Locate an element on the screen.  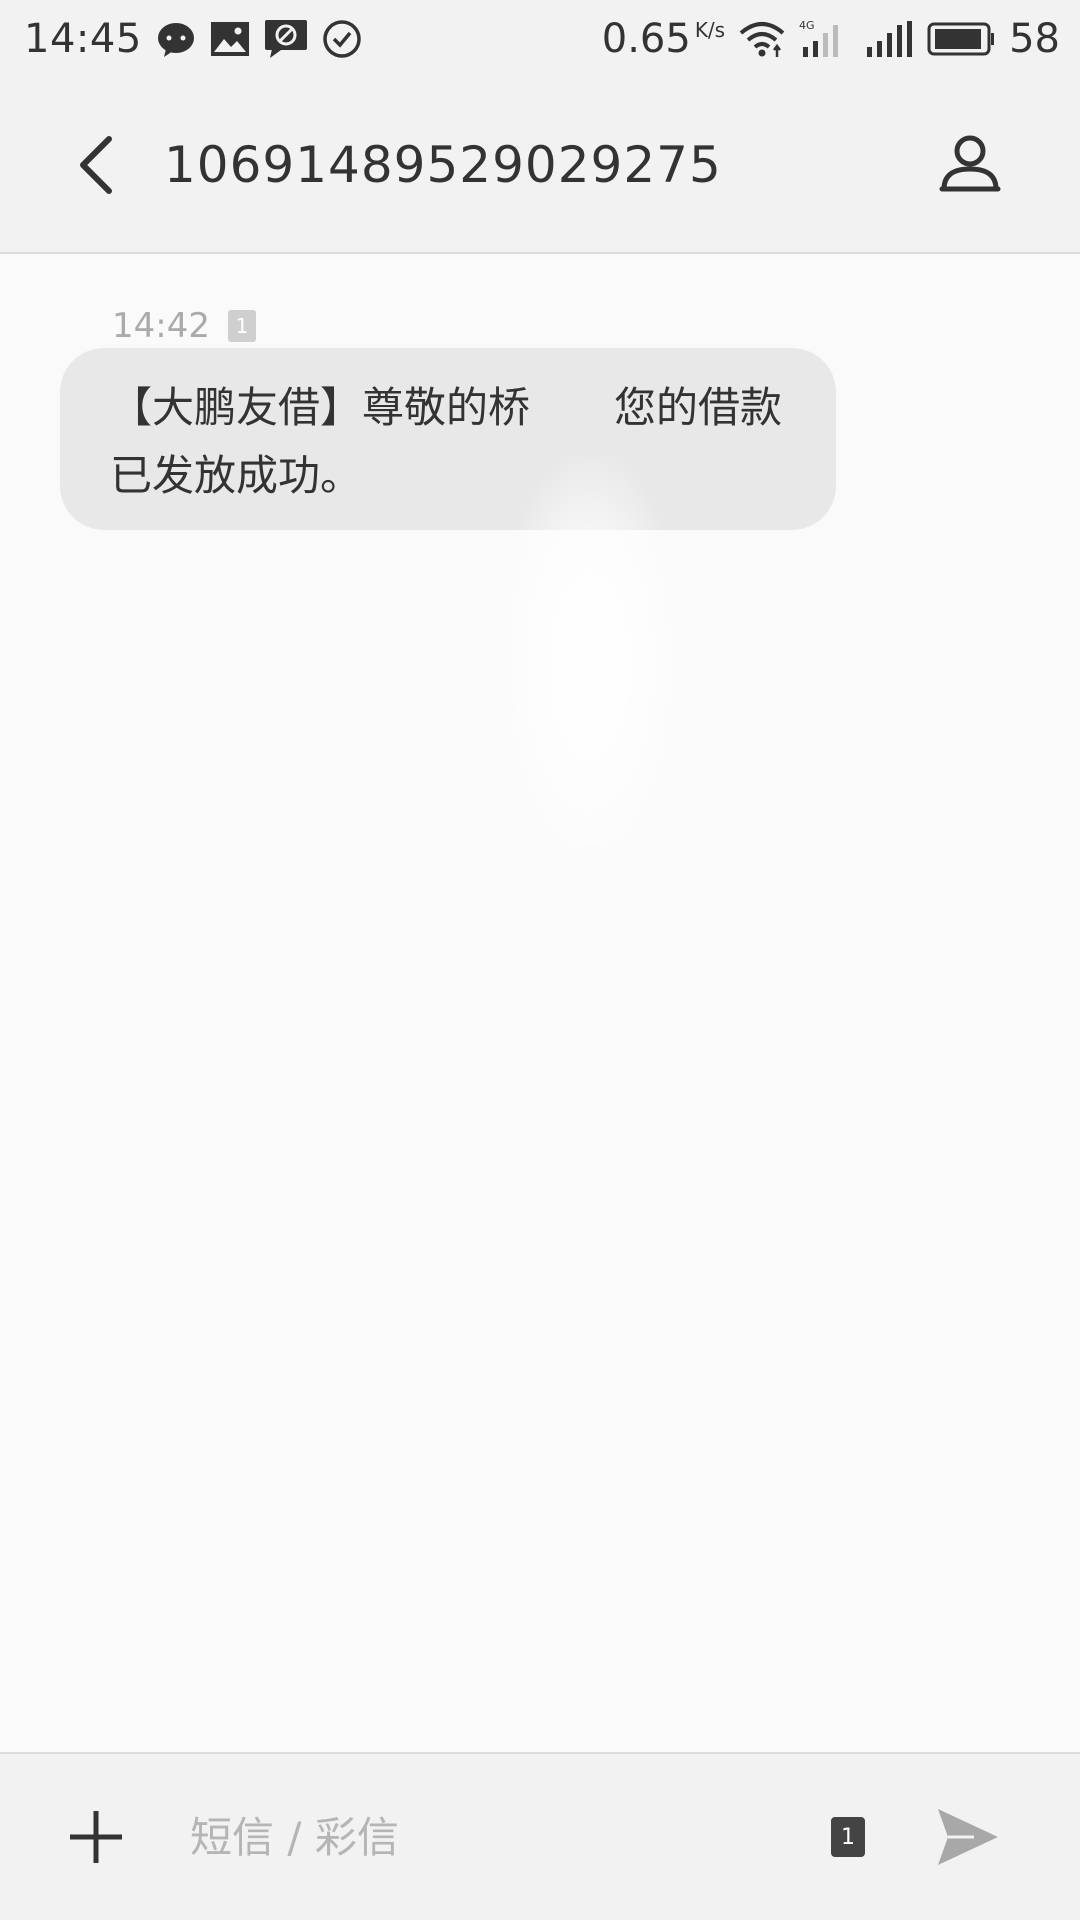
sim-select-label: 1 is located at coordinates (848, 1837).